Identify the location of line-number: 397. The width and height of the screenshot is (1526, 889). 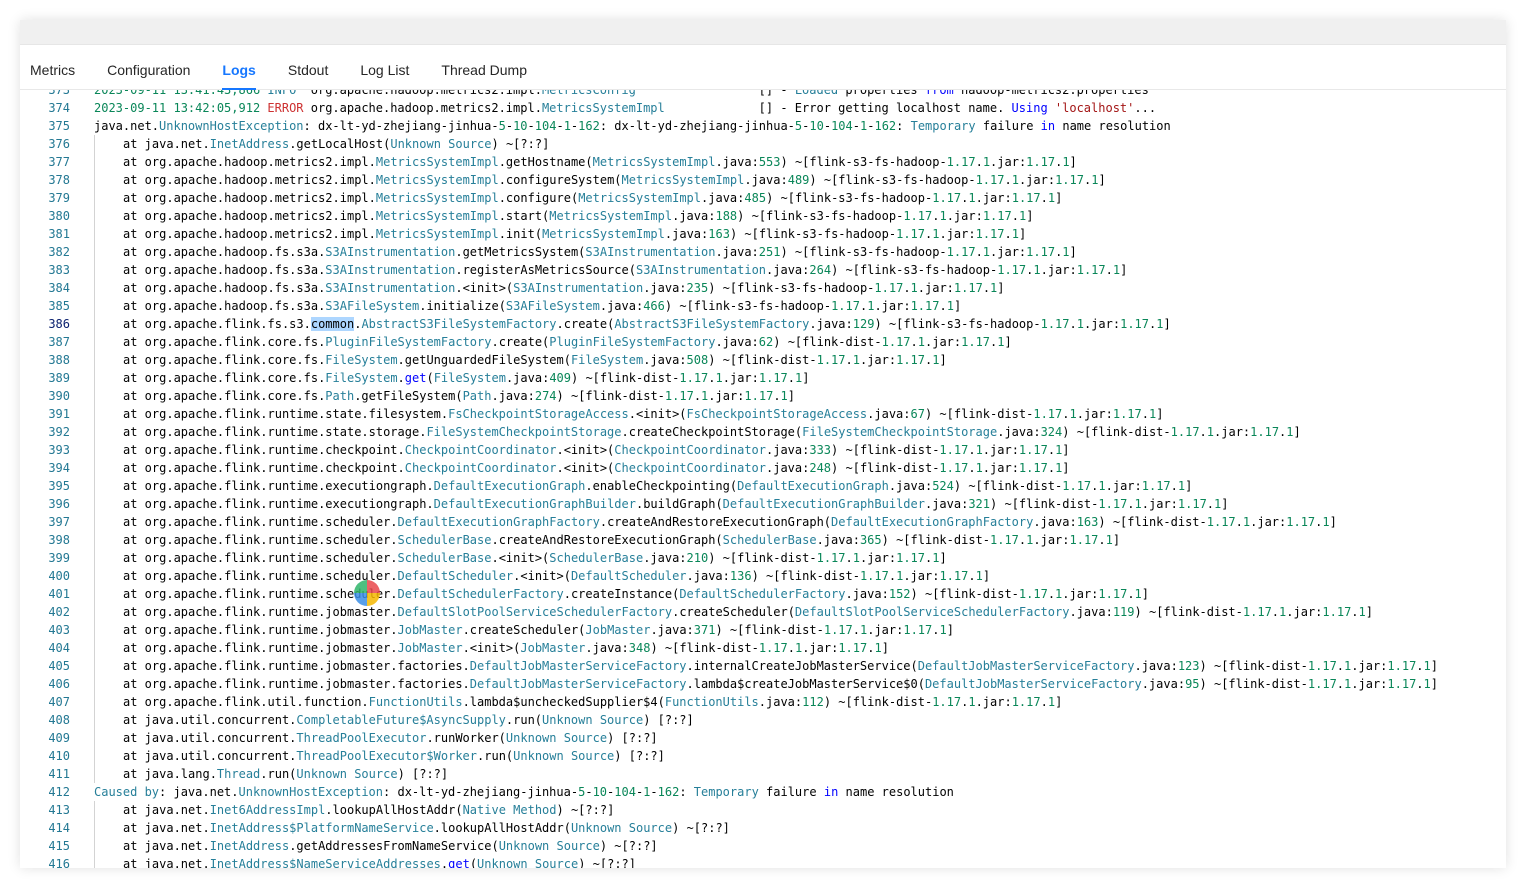
(59, 522).